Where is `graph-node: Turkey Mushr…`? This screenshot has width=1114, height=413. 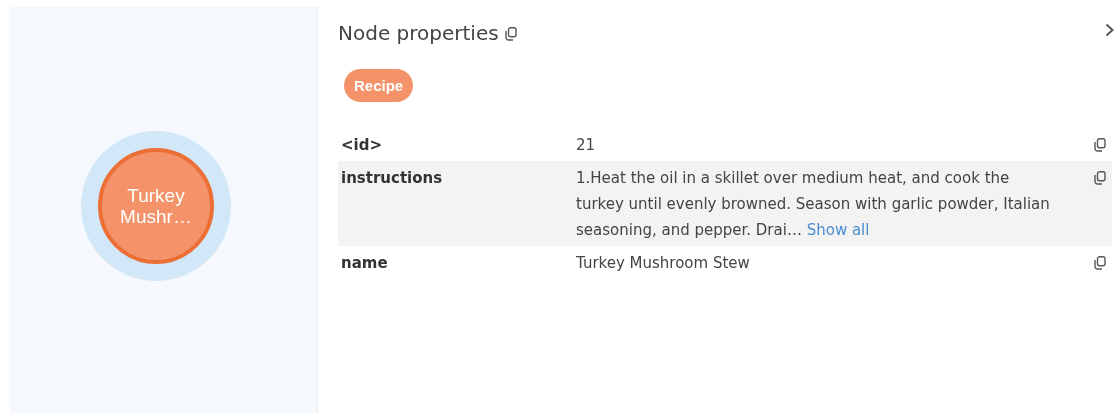 graph-node: Turkey Mushr… is located at coordinates (156, 206).